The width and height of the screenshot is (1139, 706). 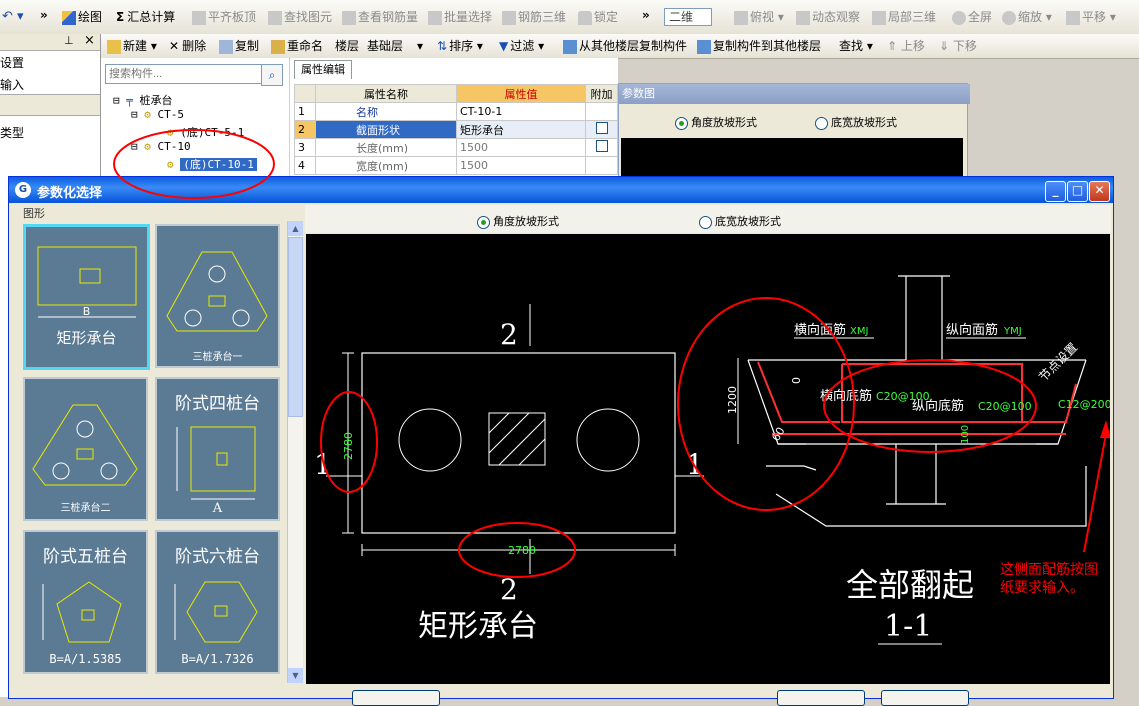 I want to click on radio-angle-slope: 角度放坡形式, so click(x=518, y=221).